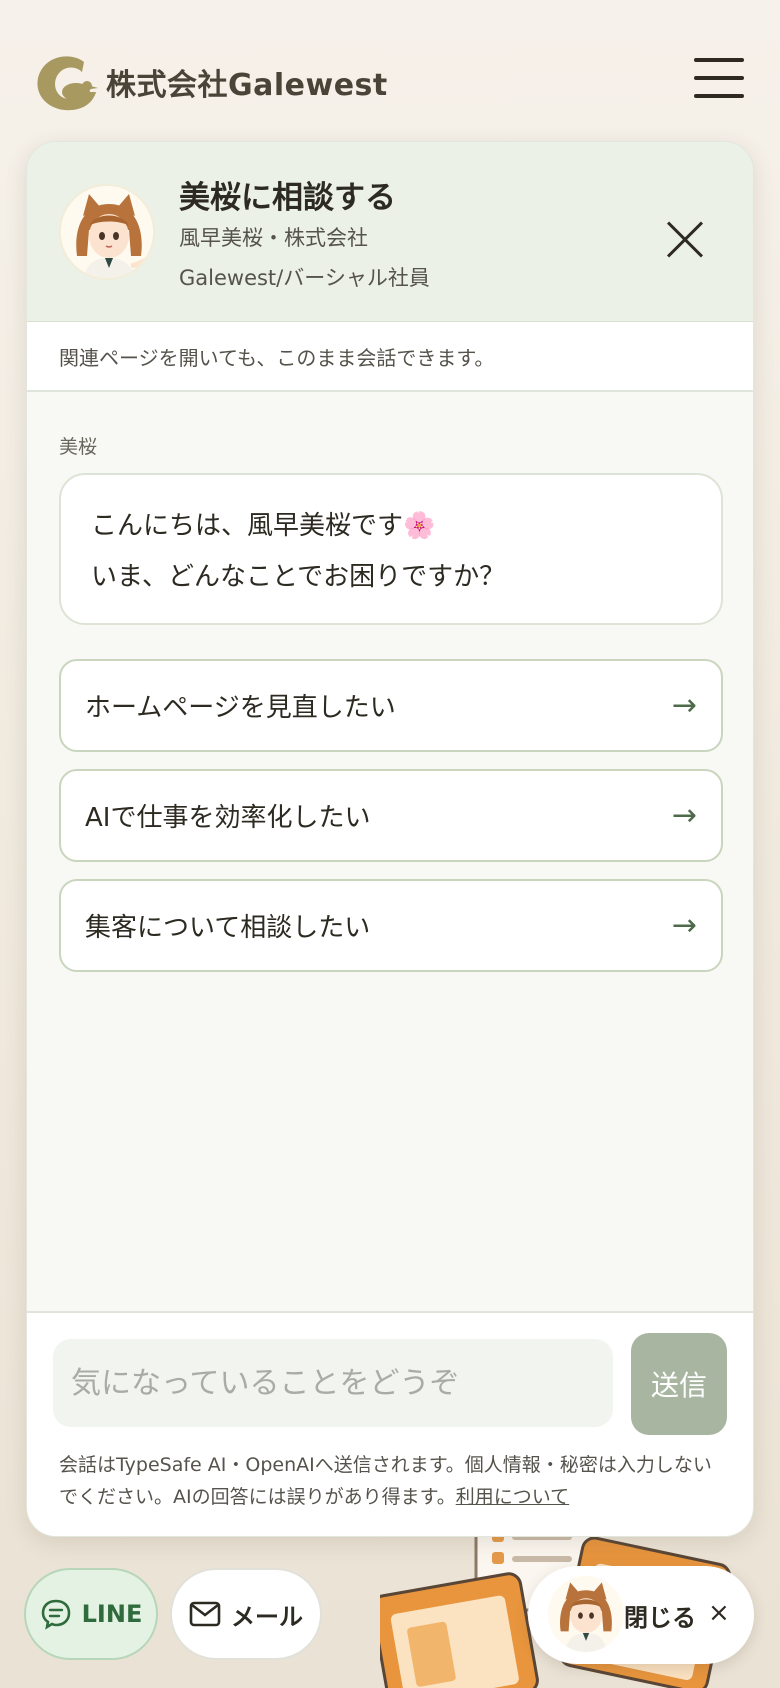  Describe the element at coordinates (304, 278) in the screenshot. I see `agent-subtitle: Galewest/バーシャル社員` at that location.